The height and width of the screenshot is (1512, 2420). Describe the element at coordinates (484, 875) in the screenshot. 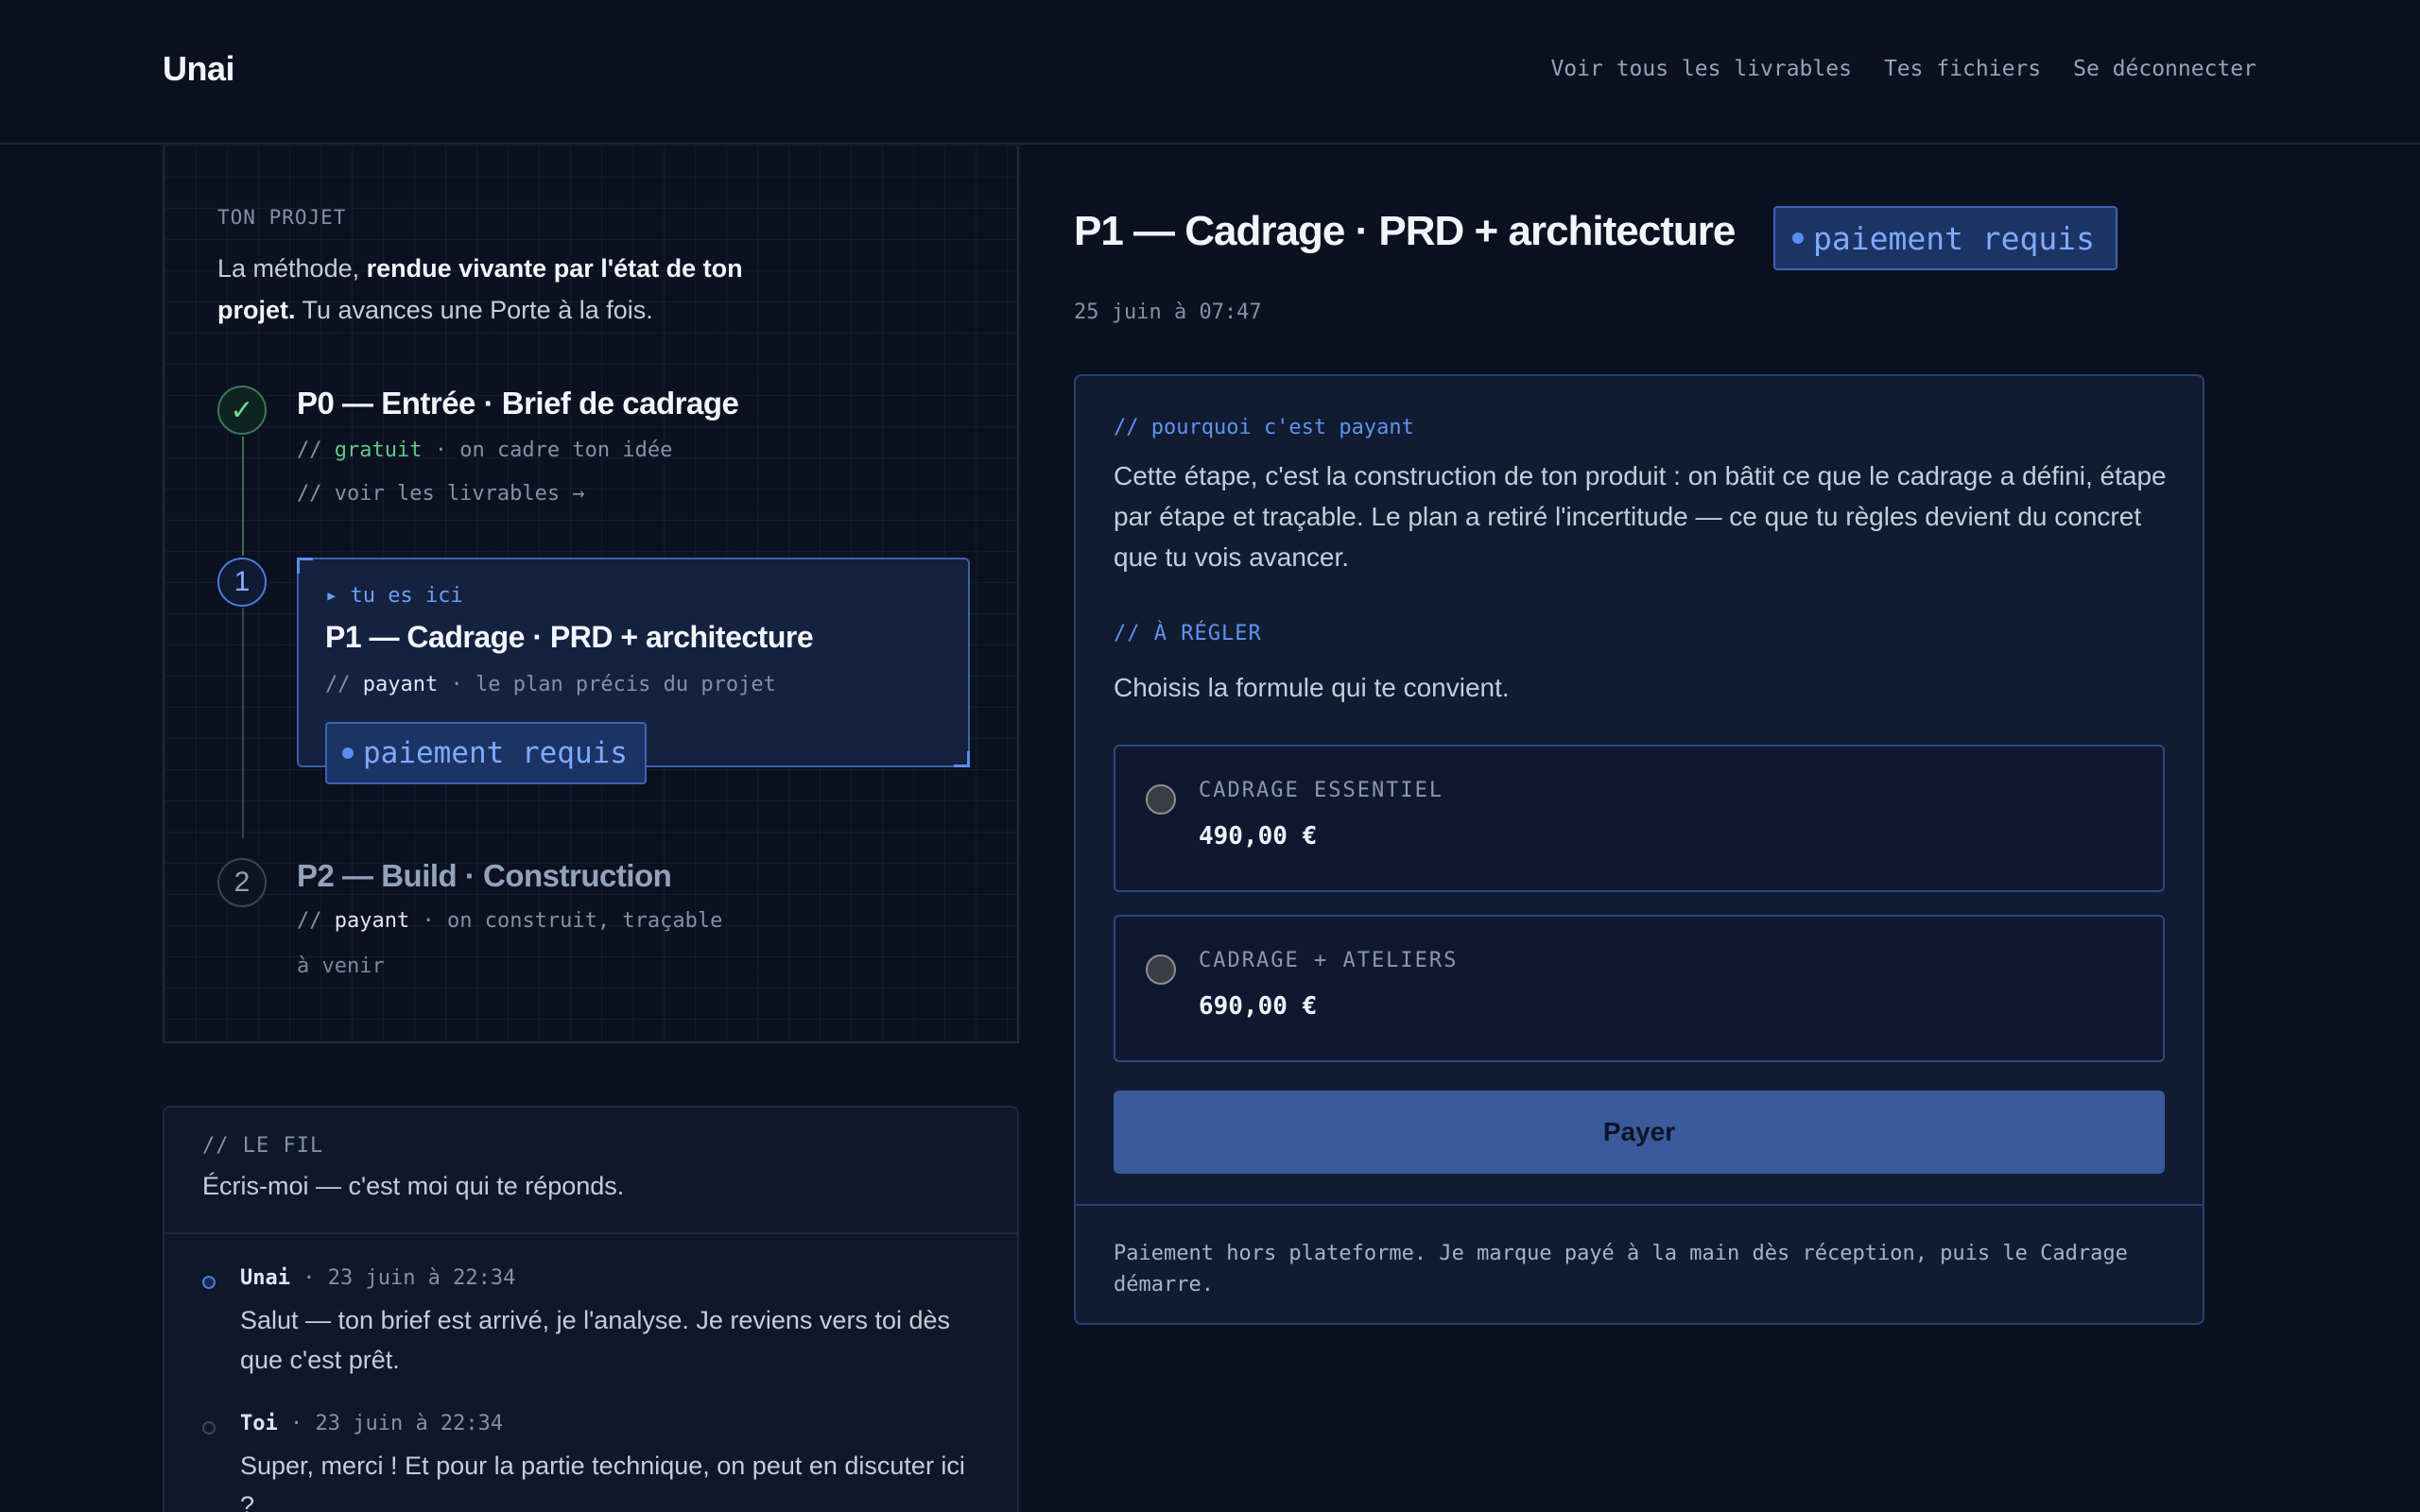

I see `step-p2-title: P2 — Build · Construction` at that location.